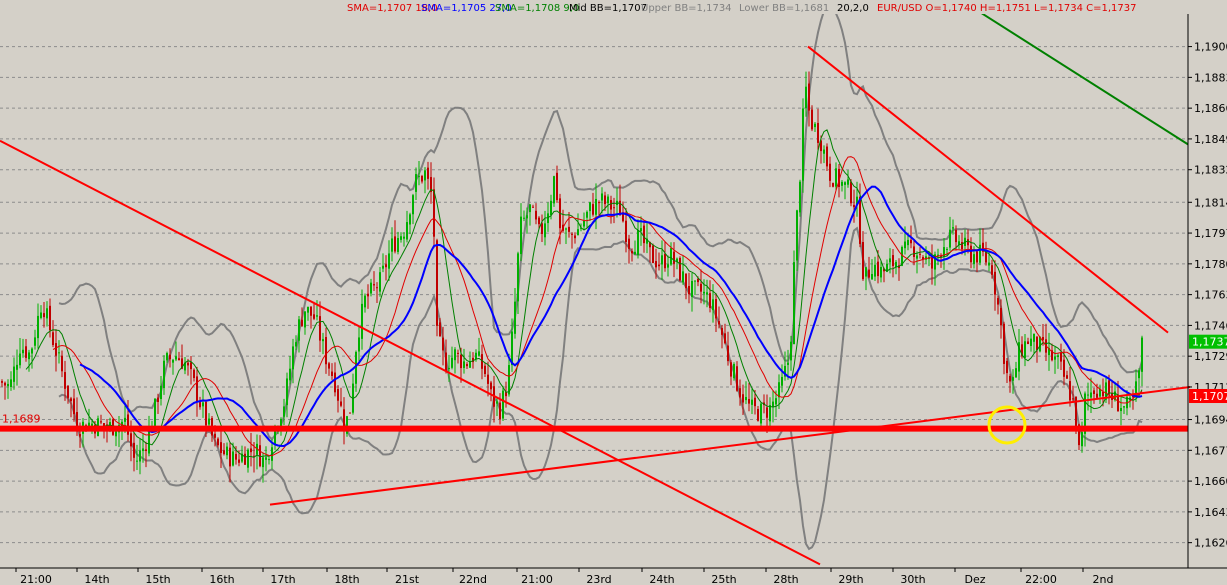  Describe the element at coordinates (1210, 356) in the screenshot. I see `y-tick-label: 1,1729` at that location.